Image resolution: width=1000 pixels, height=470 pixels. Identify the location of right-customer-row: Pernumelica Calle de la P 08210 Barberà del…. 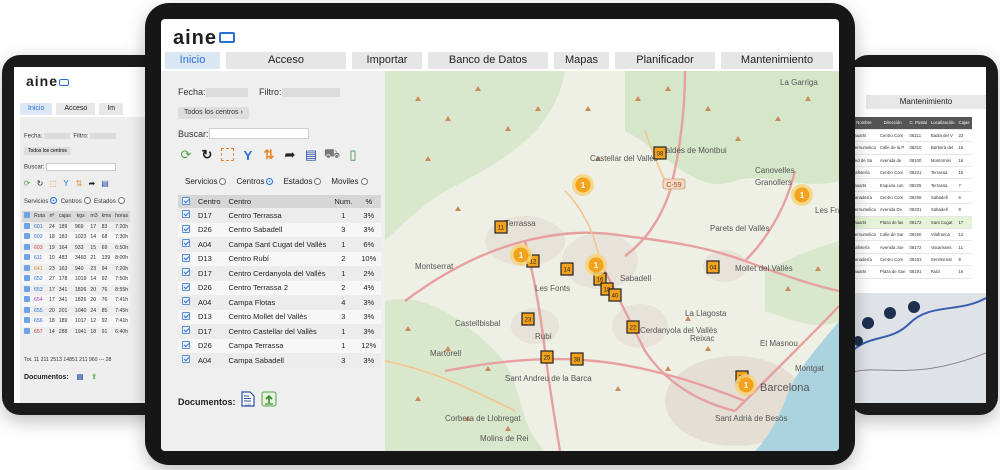
(911, 148).